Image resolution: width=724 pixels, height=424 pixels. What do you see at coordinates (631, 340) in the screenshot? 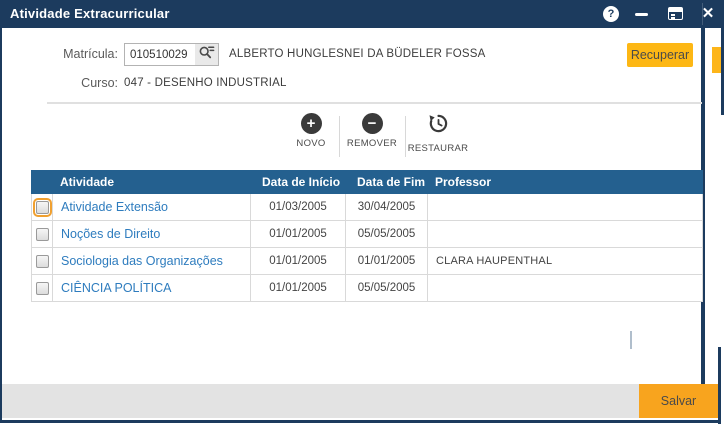
I see `text-cursor-artifact` at bounding box center [631, 340].